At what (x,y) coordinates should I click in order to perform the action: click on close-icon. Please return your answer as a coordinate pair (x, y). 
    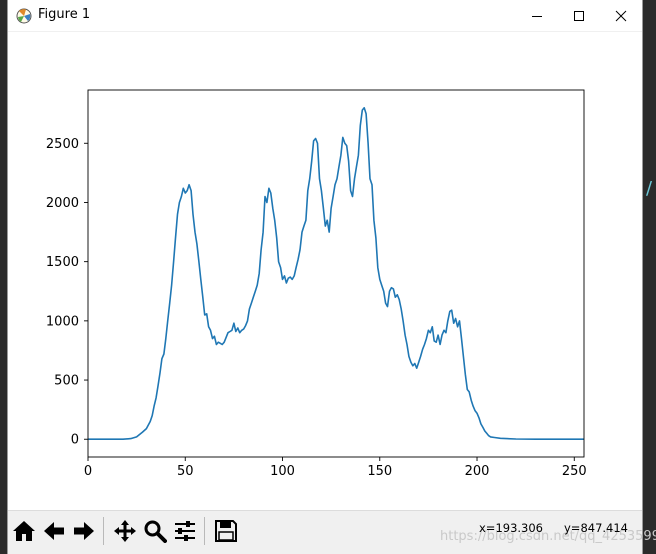
    Looking at the image, I should click on (621, 15).